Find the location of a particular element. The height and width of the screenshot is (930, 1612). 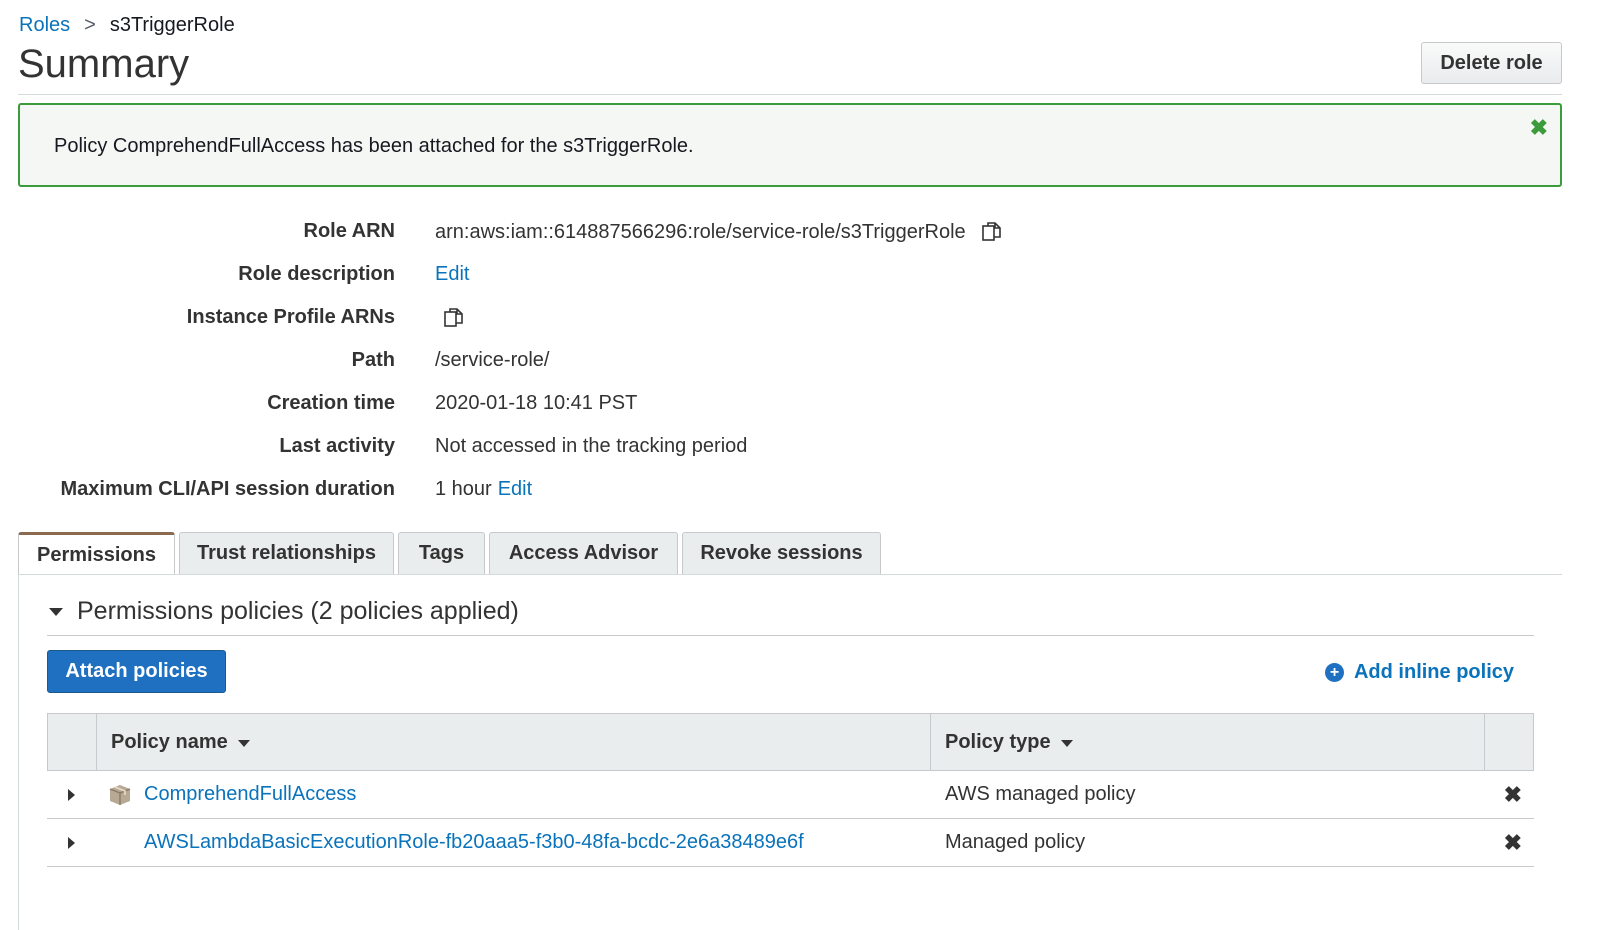

role-description-label: Role description is located at coordinates (316, 274).